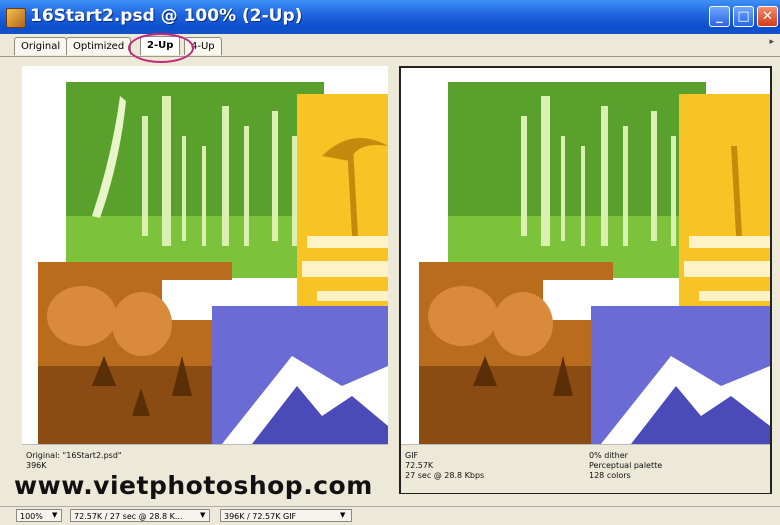 The height and width of the screenshot is (525, 780). I want to click on original-file-size: 396K, so click(36, 465).